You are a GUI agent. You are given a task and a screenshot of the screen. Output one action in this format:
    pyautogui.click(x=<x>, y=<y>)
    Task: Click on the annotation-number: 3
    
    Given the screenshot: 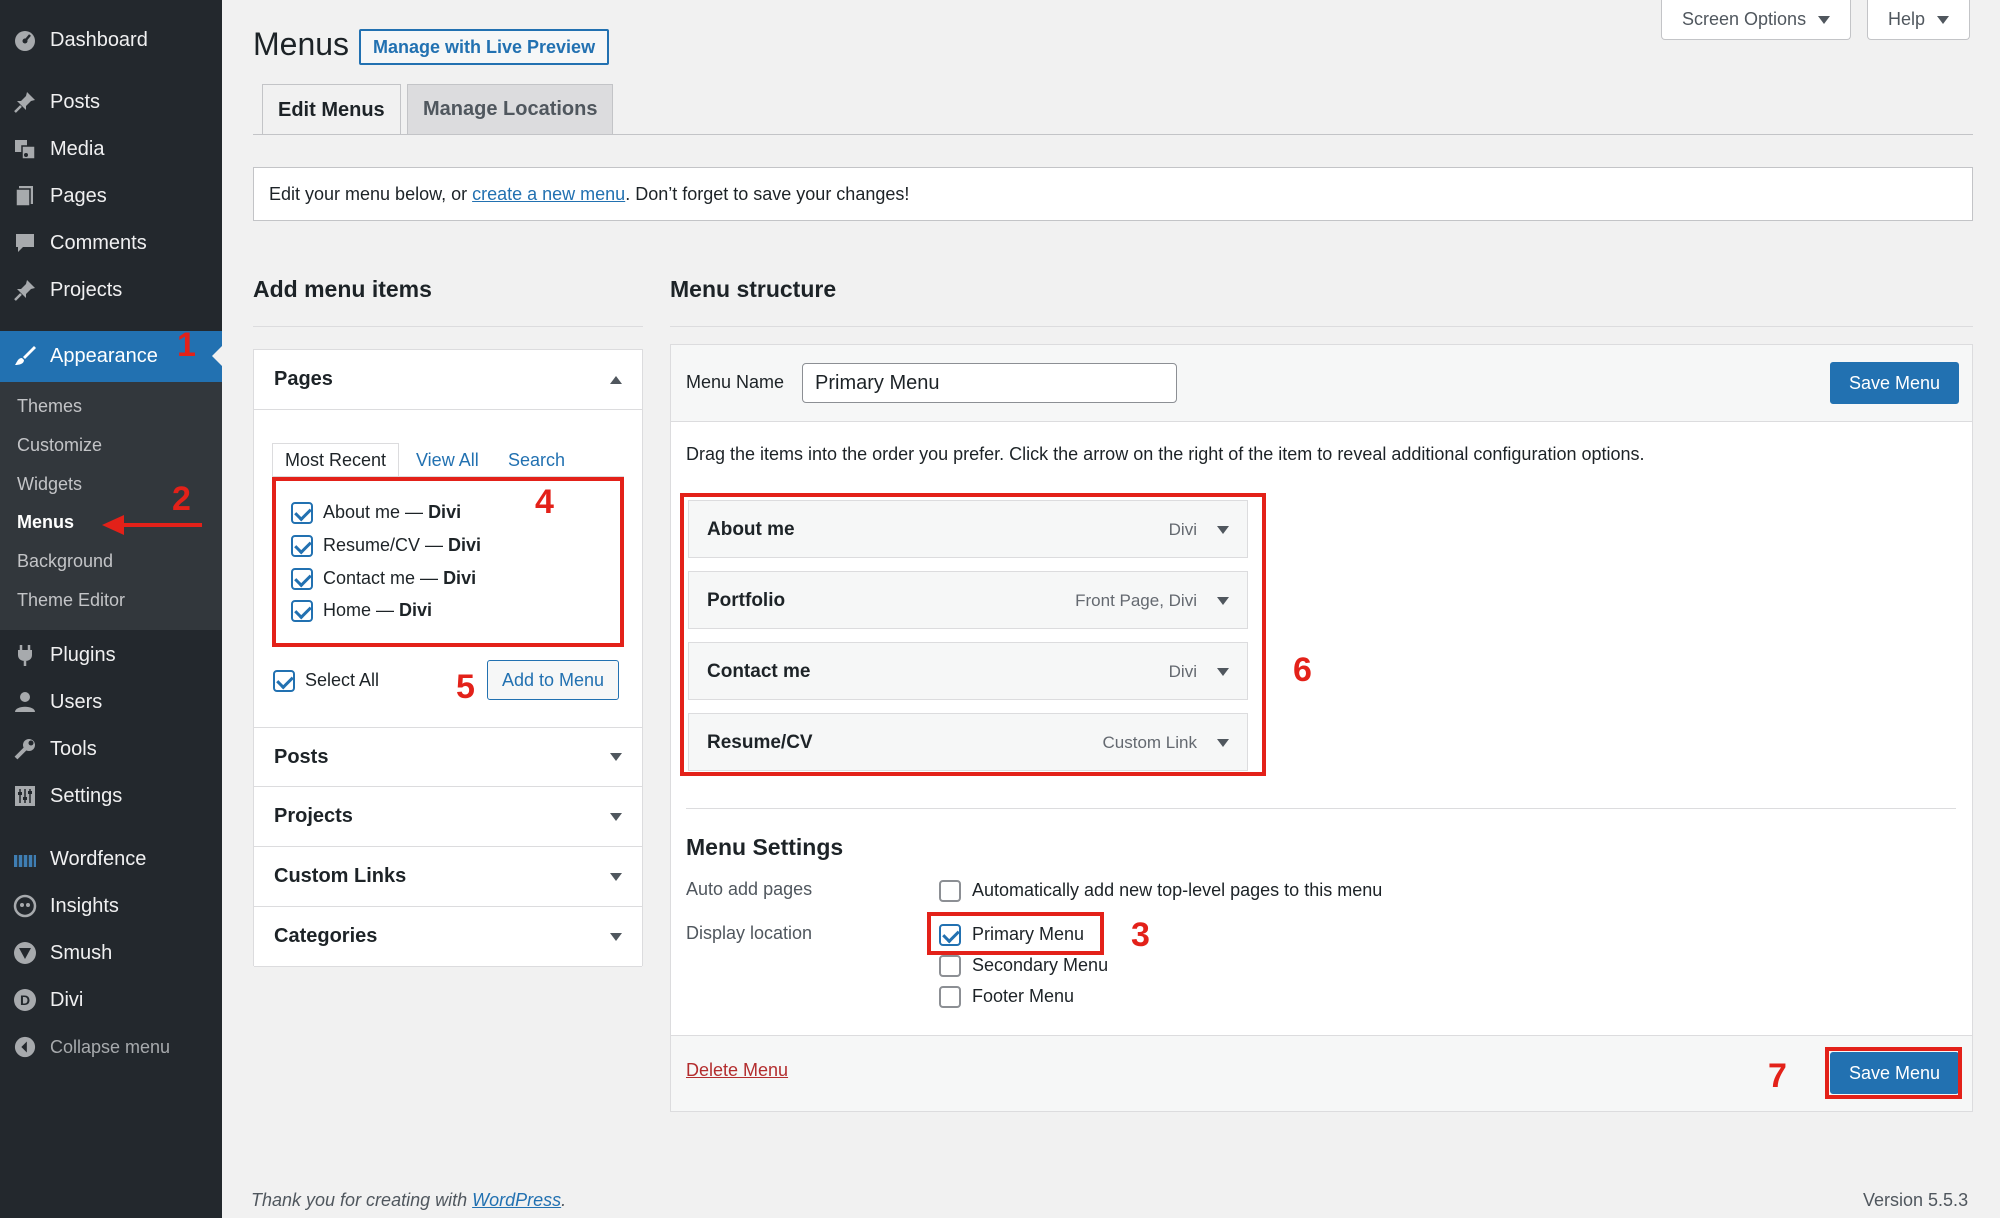 What is the action you would take?
    pyautogui.click(x=1140, y=935)
    